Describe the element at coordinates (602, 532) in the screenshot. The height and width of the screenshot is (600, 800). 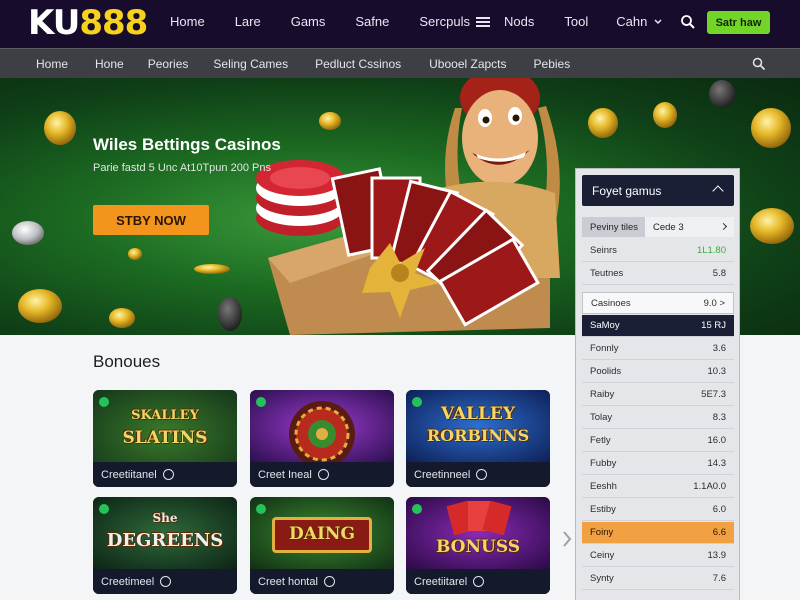
I see `row-label: Foiny` at that location.